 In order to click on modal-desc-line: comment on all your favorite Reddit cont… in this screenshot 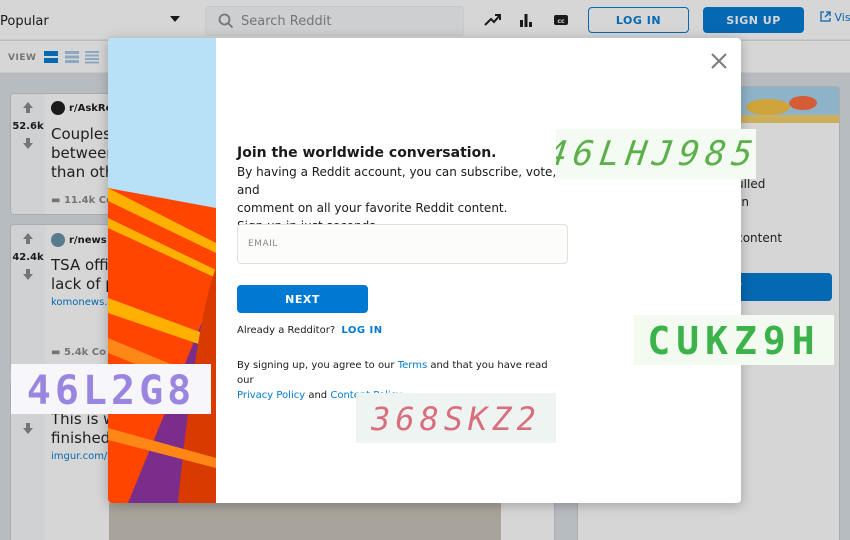, I will do `click(372, 208)`.